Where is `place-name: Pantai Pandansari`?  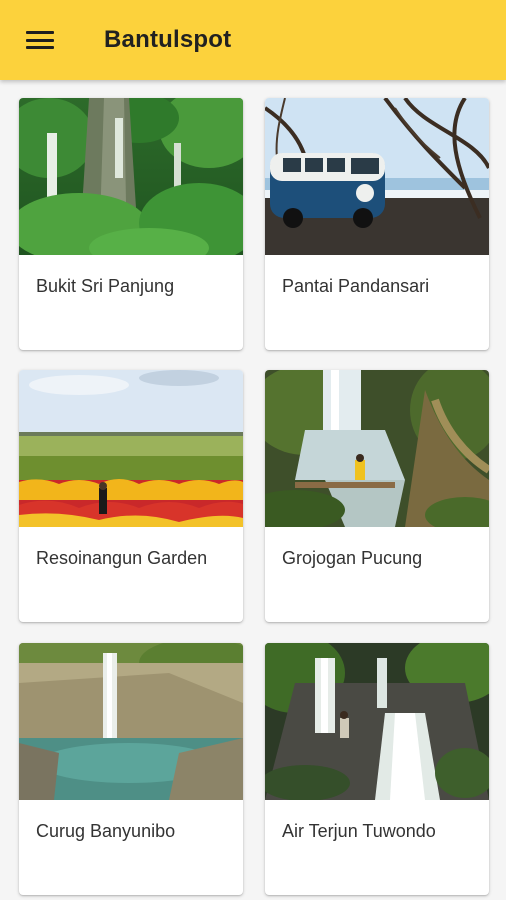 place-name: Pantai Pandansari is located at coordinates (356, 286).